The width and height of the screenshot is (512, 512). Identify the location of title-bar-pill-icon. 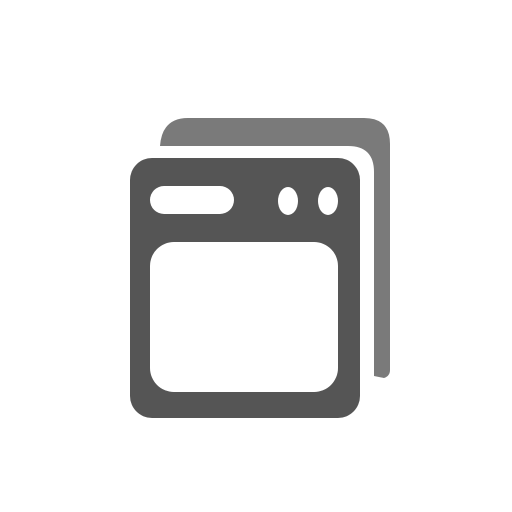
(192, 200).